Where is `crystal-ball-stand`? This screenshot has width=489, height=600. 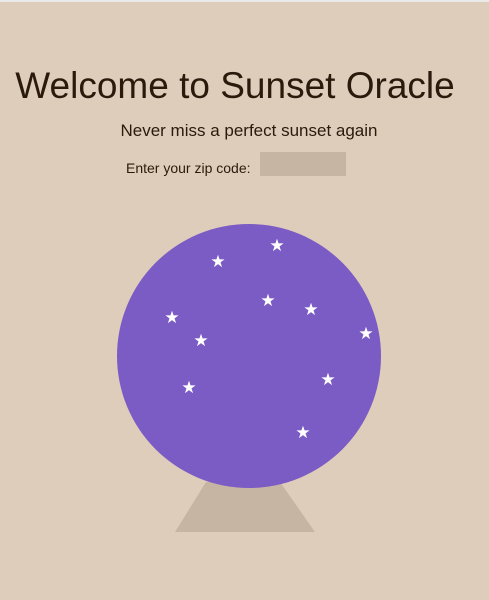
crystal-ball-stand is located at coordinates (245, 507).